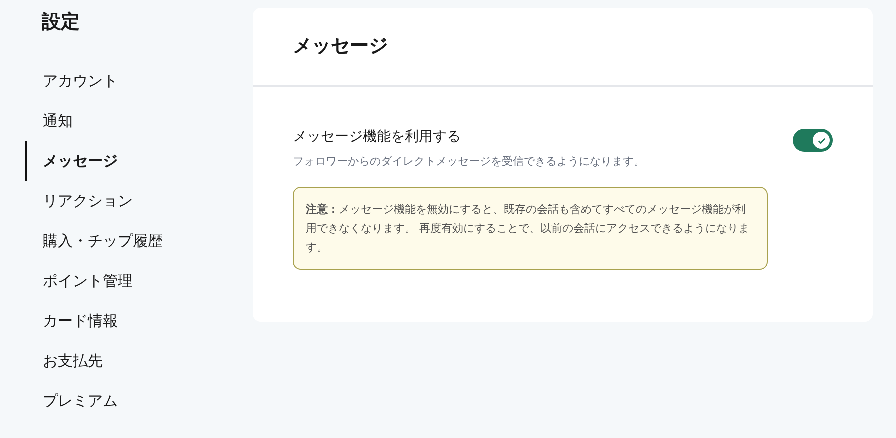 The height and width of the screenshot is (438, 896). I want to click on panel-title: メッセージ, so click(340, 47).